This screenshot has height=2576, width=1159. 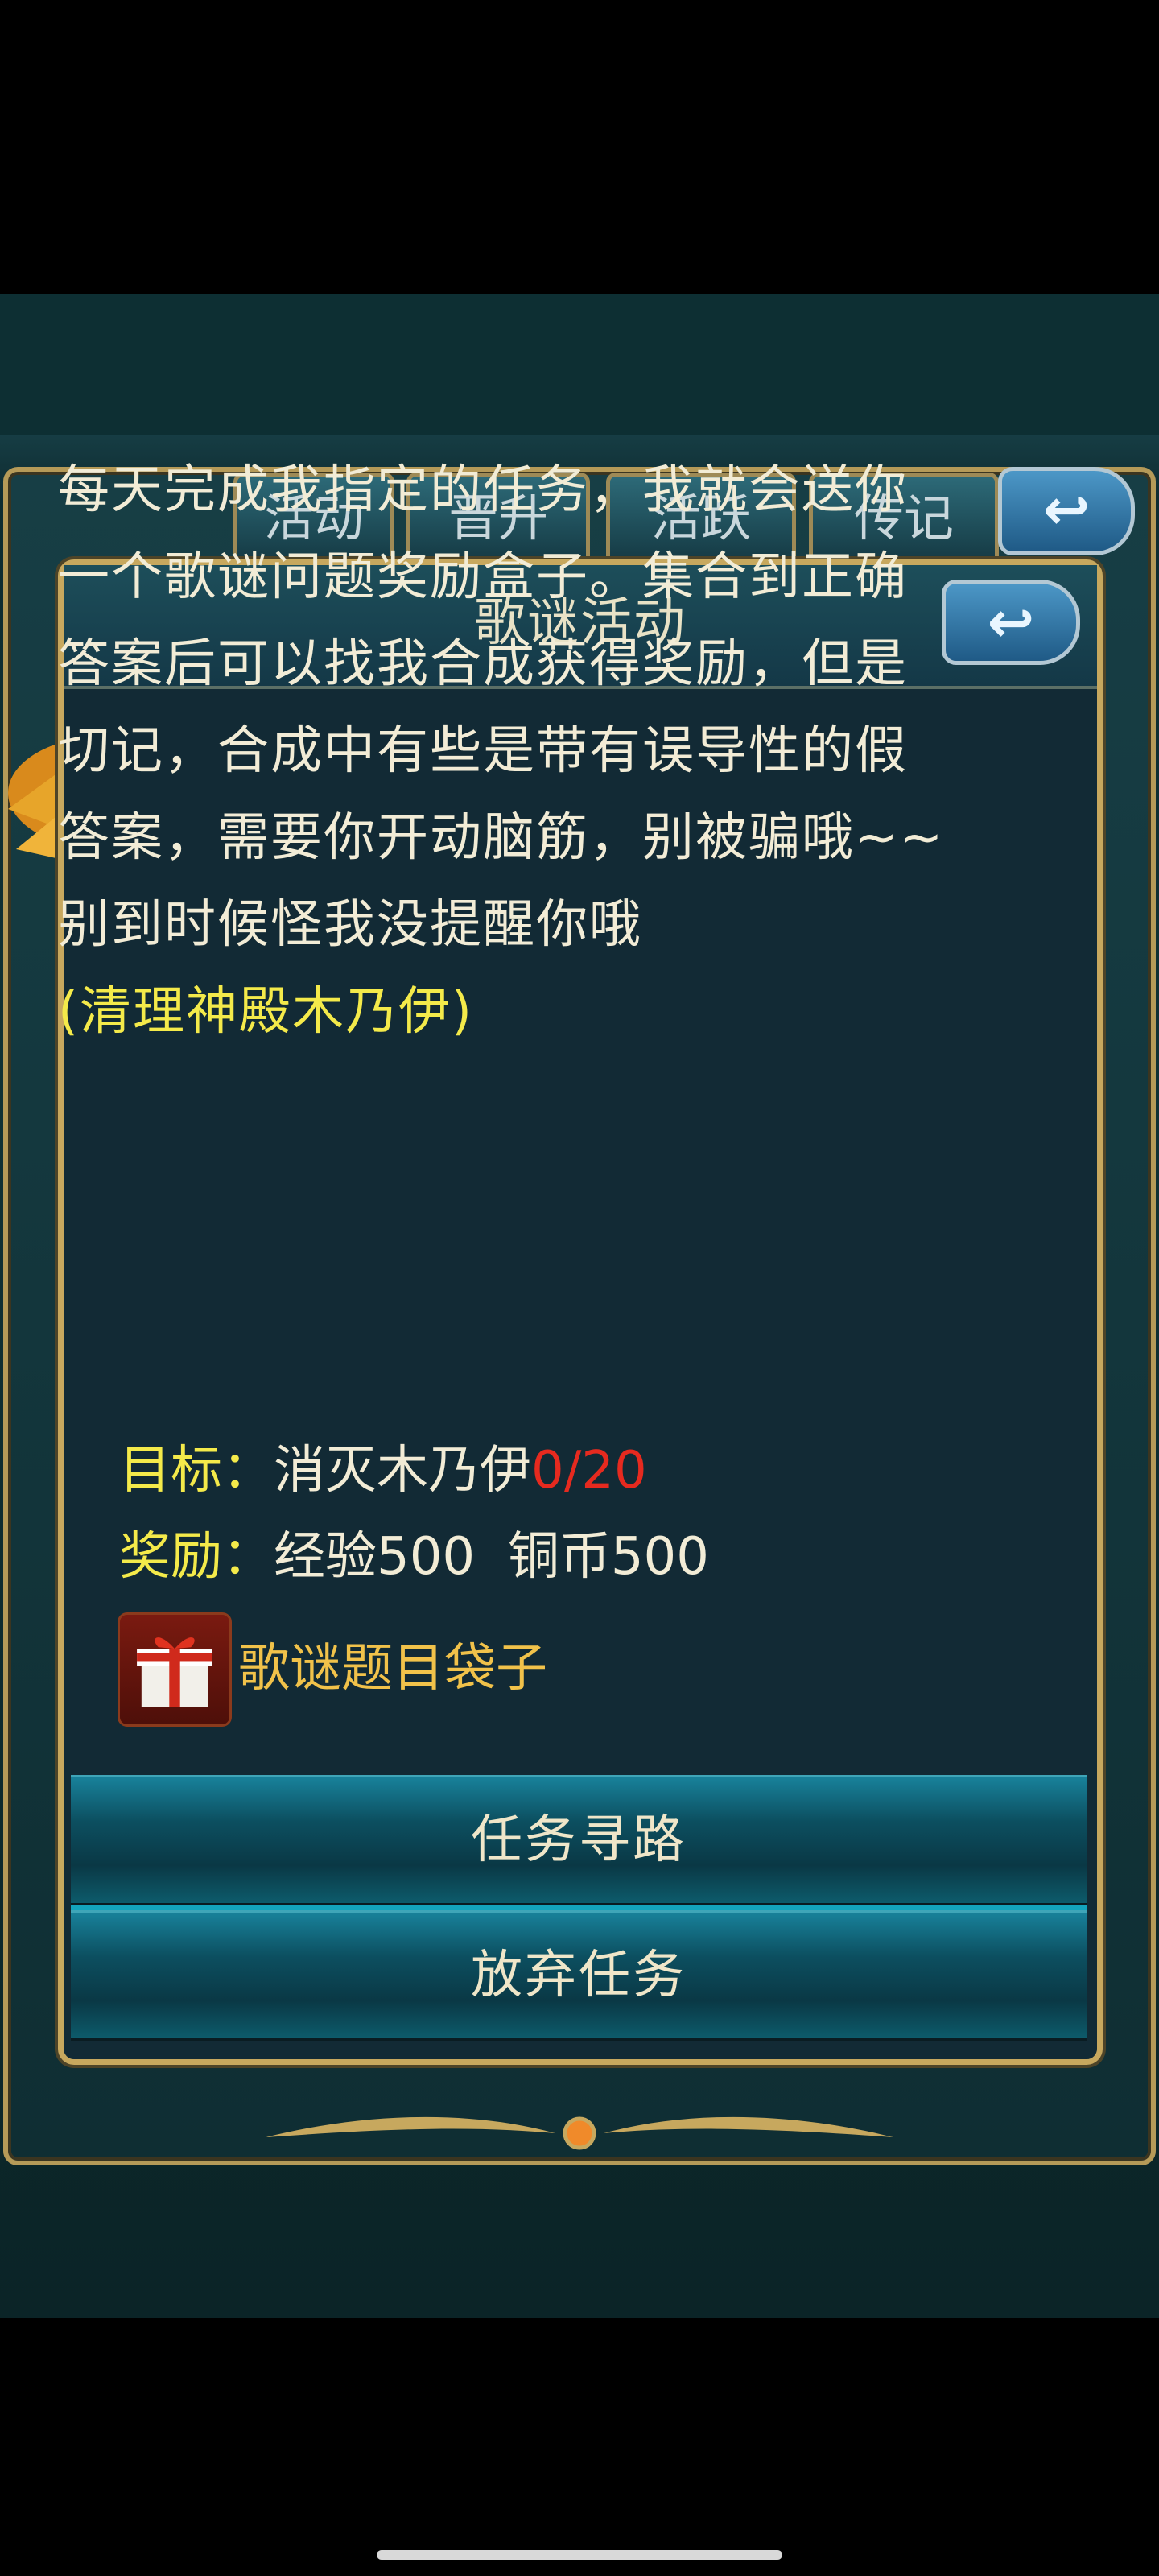 I want to click on auto-path-button: 任务寻路, so click(x=579, y=1840).